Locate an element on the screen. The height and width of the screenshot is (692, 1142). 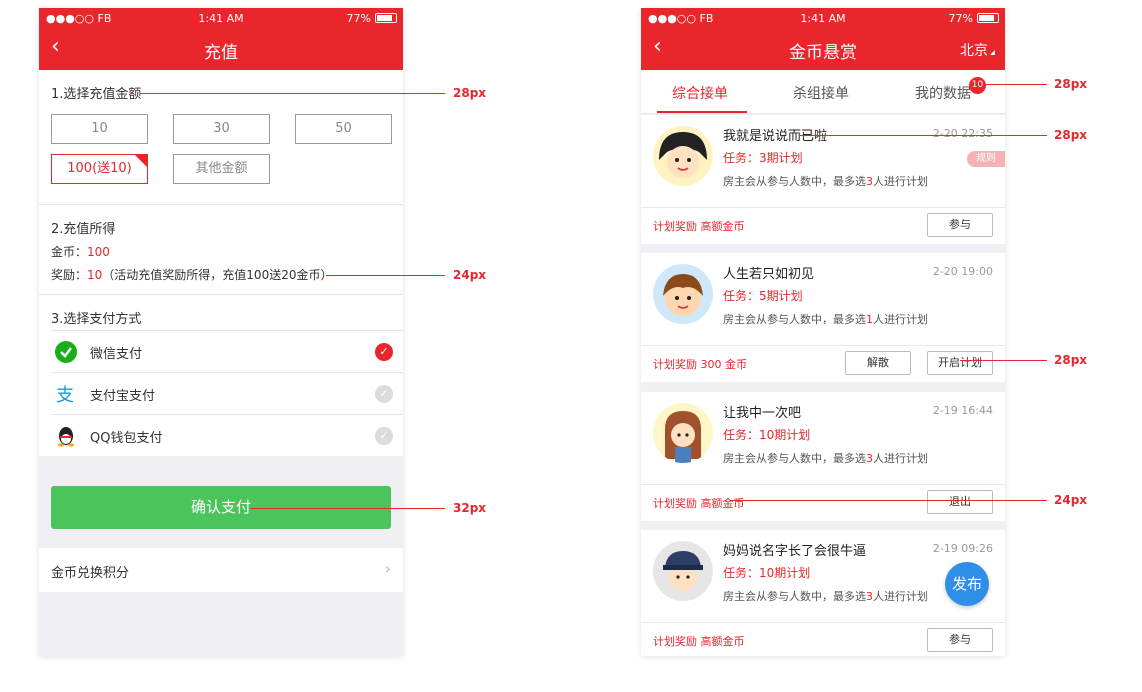
card-time: 2-19 16:44 is located at coordinates (962, 410).